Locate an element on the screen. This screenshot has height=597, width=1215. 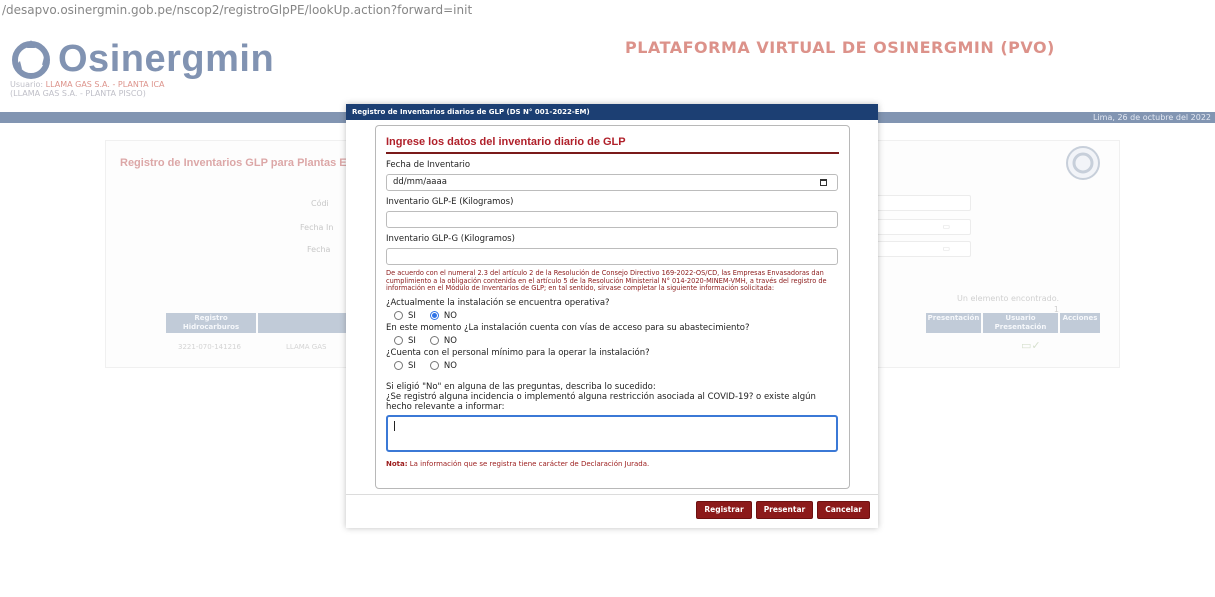
glp-e-input is located at coordinates (612, 219).